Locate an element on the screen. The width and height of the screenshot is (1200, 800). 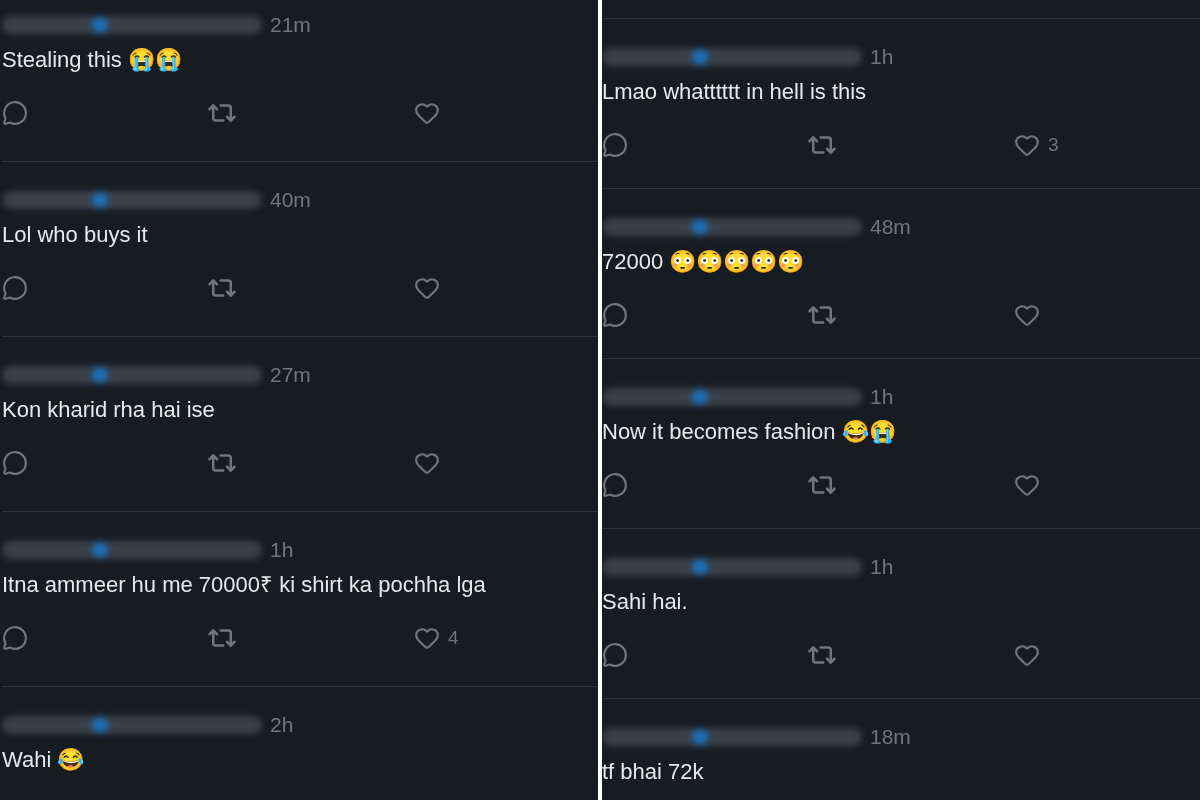
reply-time: 27m is located at coordinates (290, 375).